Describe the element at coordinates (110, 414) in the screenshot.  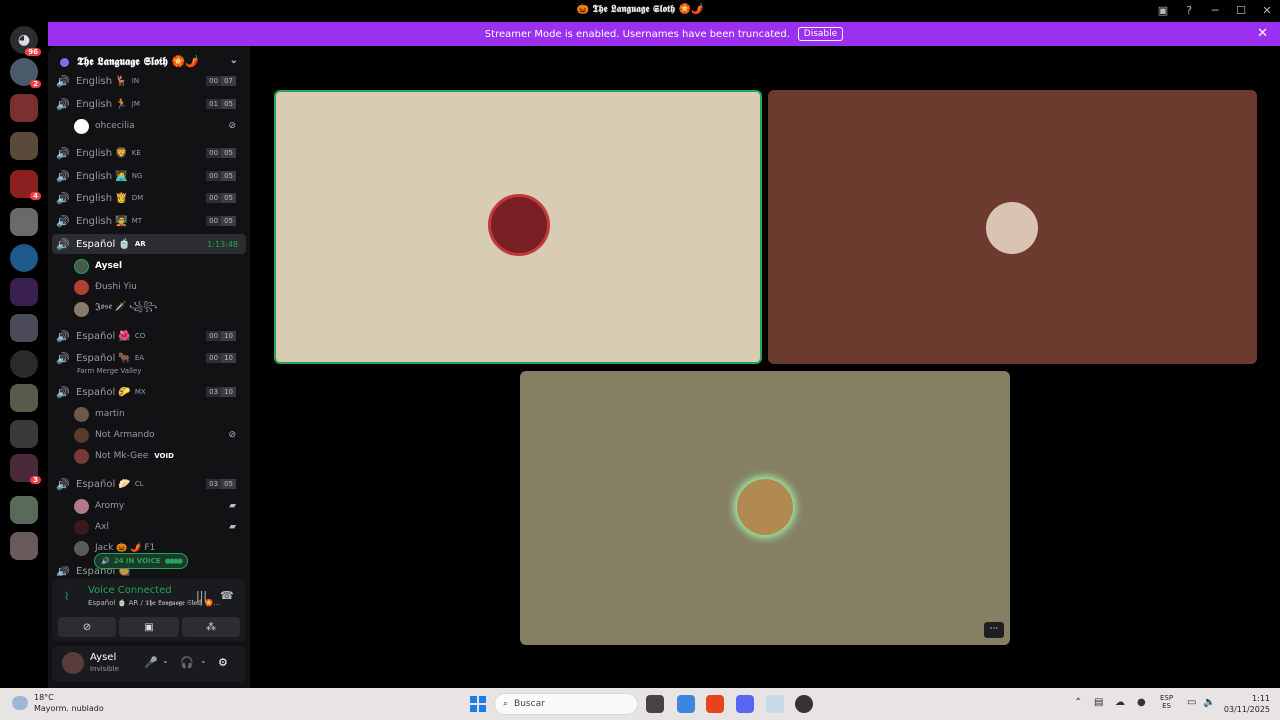
I see `user-name: martin` at that location.